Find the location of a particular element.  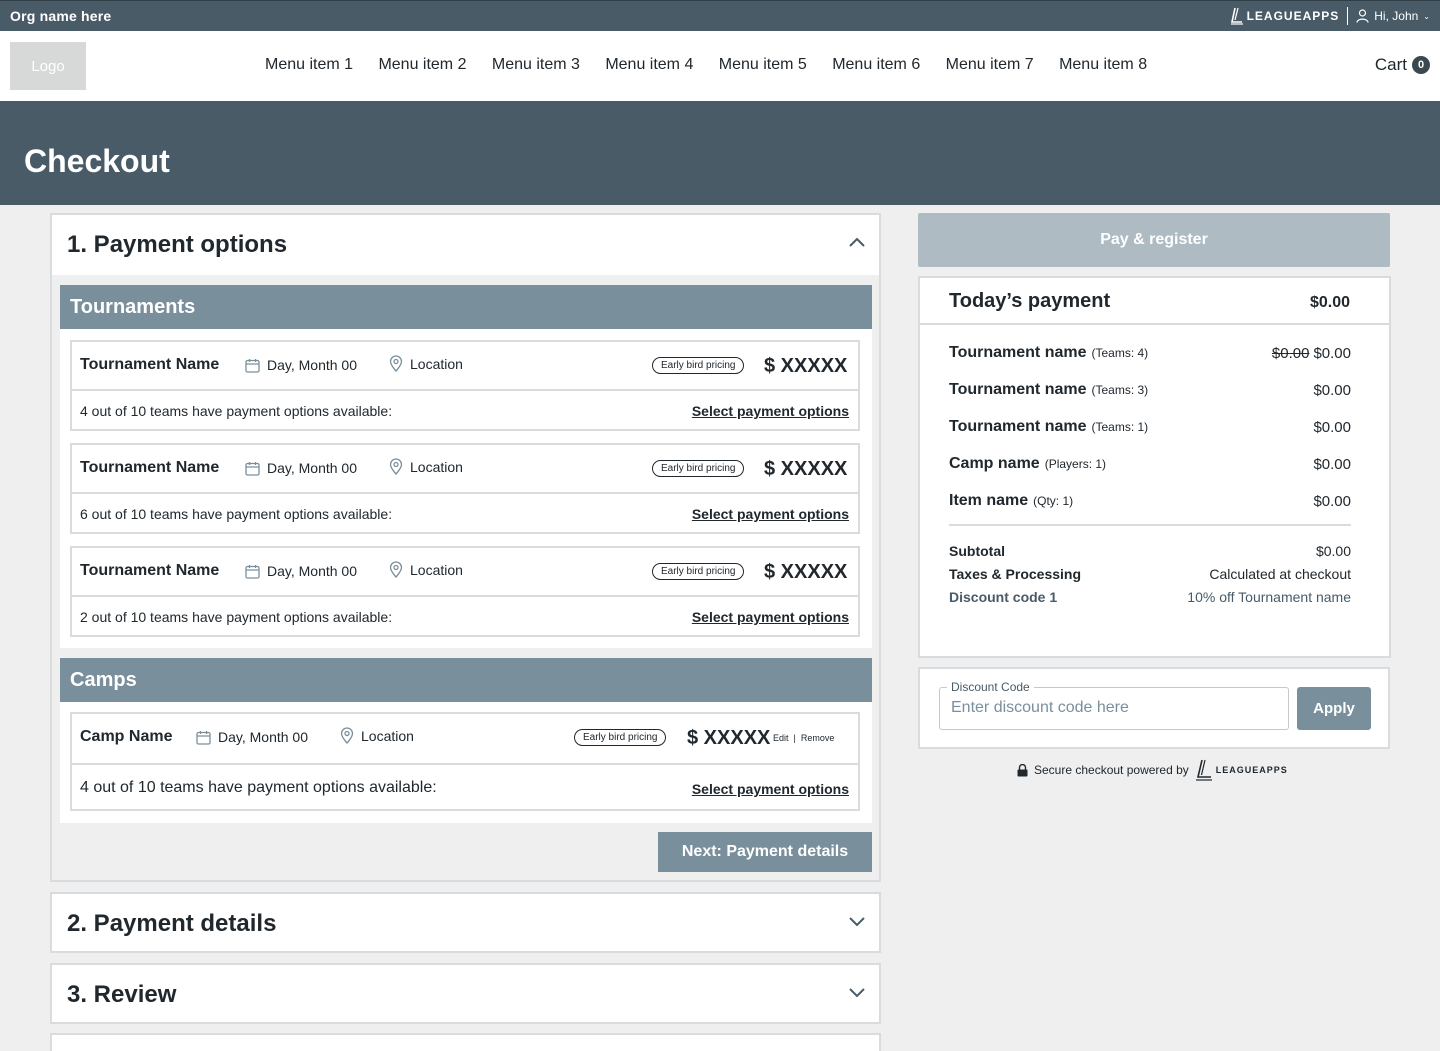

chevron-up-icon is located at coordinates (857, 242).